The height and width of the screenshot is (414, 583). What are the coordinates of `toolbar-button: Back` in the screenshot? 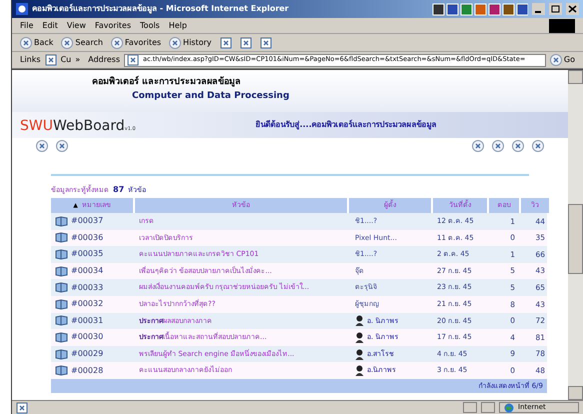 It's located at (37, 42).